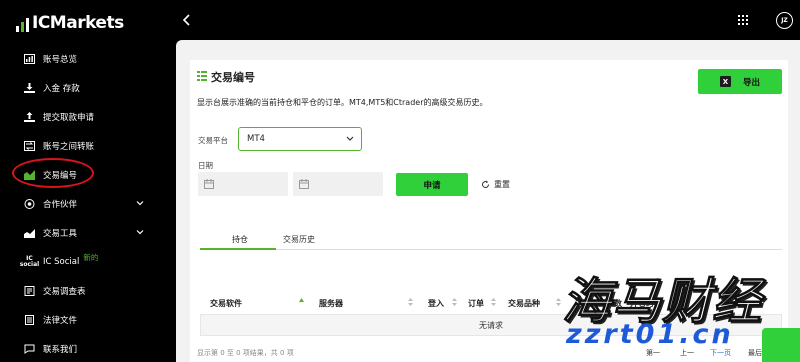 The width and height of the screenshot is (800, 362). I want to click on reset-button: 重置, so click(495, 184).